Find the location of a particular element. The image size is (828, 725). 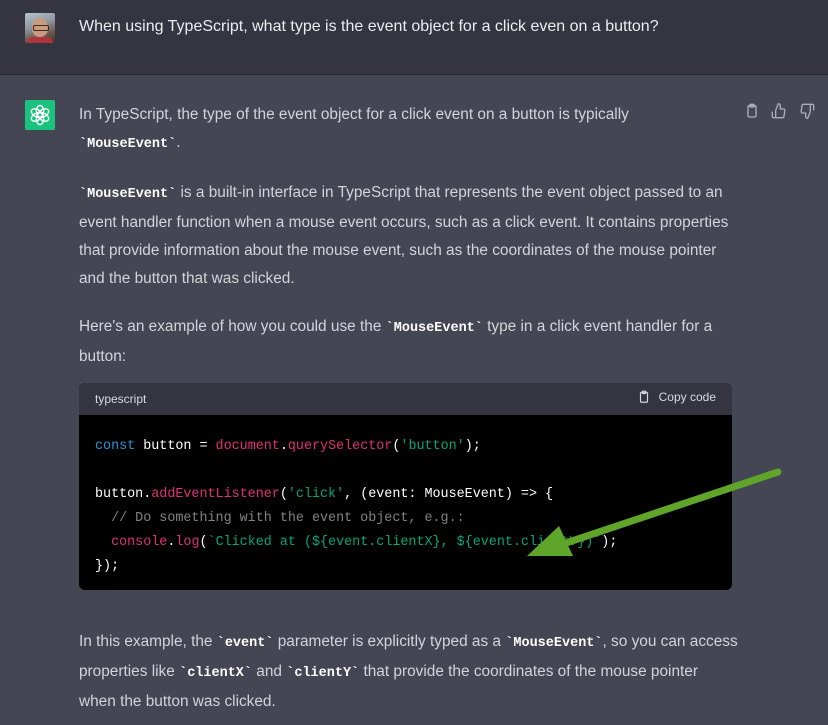

green-arrow-annotation is located at coordinates (654, 512).